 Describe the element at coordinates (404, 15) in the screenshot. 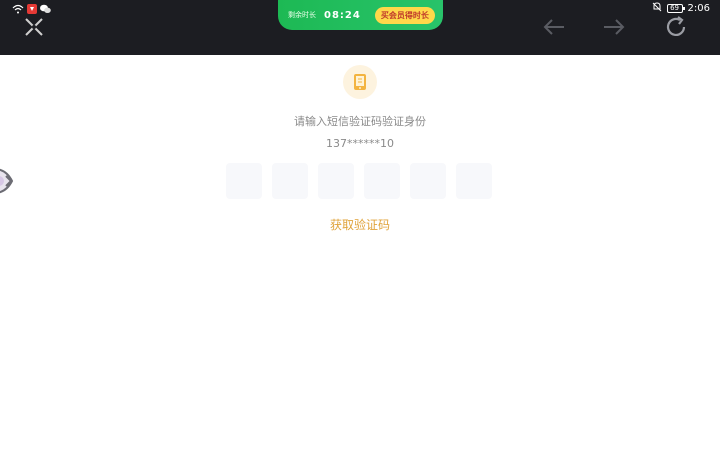

I see `buy-vip-button: 买会员得时长` at that location.